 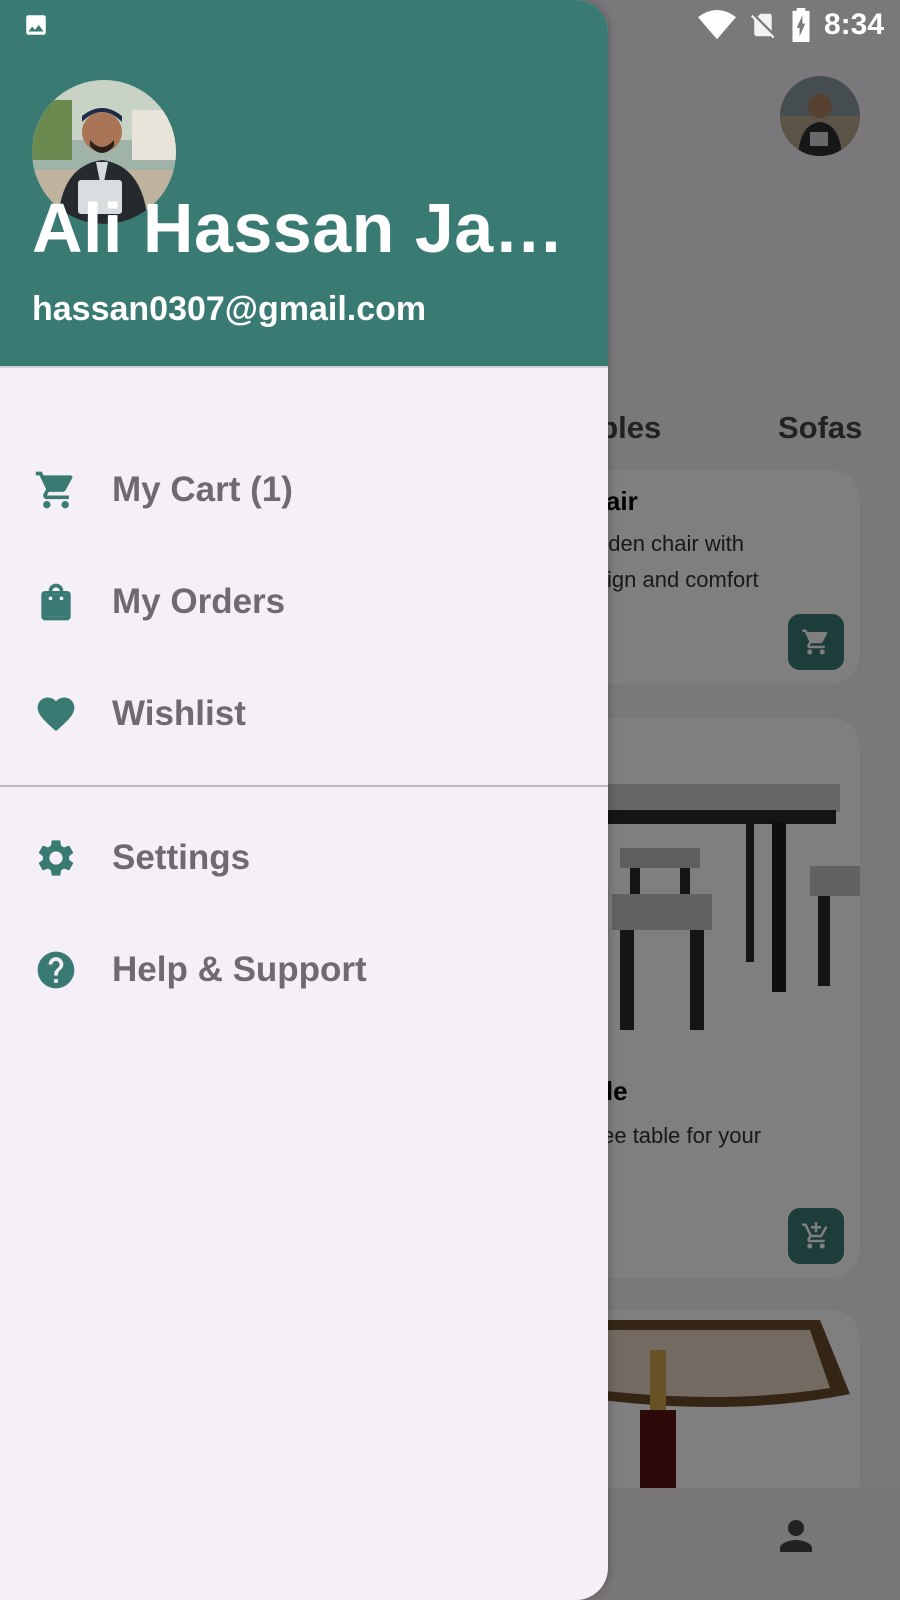 I want to click on wifi-icon, so click(x=716, y=24).